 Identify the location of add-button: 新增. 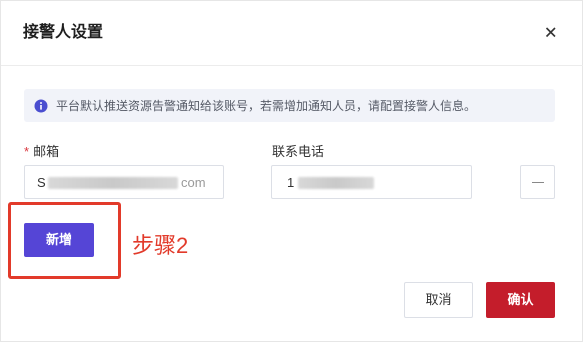
(59, 240).